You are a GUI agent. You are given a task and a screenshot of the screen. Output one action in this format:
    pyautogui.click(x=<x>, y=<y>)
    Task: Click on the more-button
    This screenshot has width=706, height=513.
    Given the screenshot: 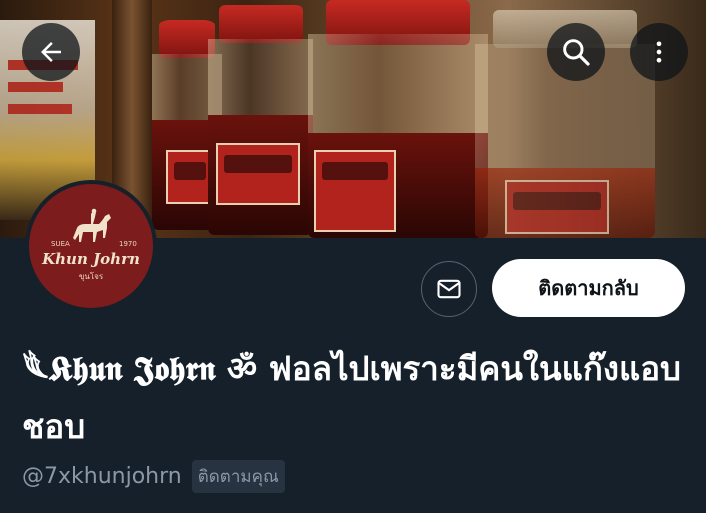 What is the action you would take?
    pyautogui.click(x=659, y=52)
    